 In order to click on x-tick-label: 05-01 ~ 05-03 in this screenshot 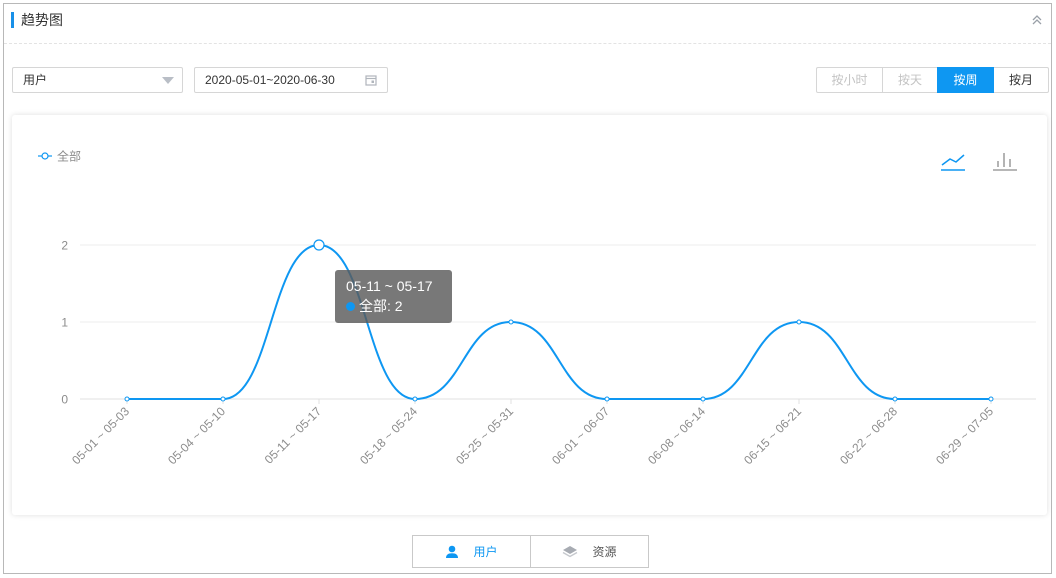, I will do `click(100, 435)`.